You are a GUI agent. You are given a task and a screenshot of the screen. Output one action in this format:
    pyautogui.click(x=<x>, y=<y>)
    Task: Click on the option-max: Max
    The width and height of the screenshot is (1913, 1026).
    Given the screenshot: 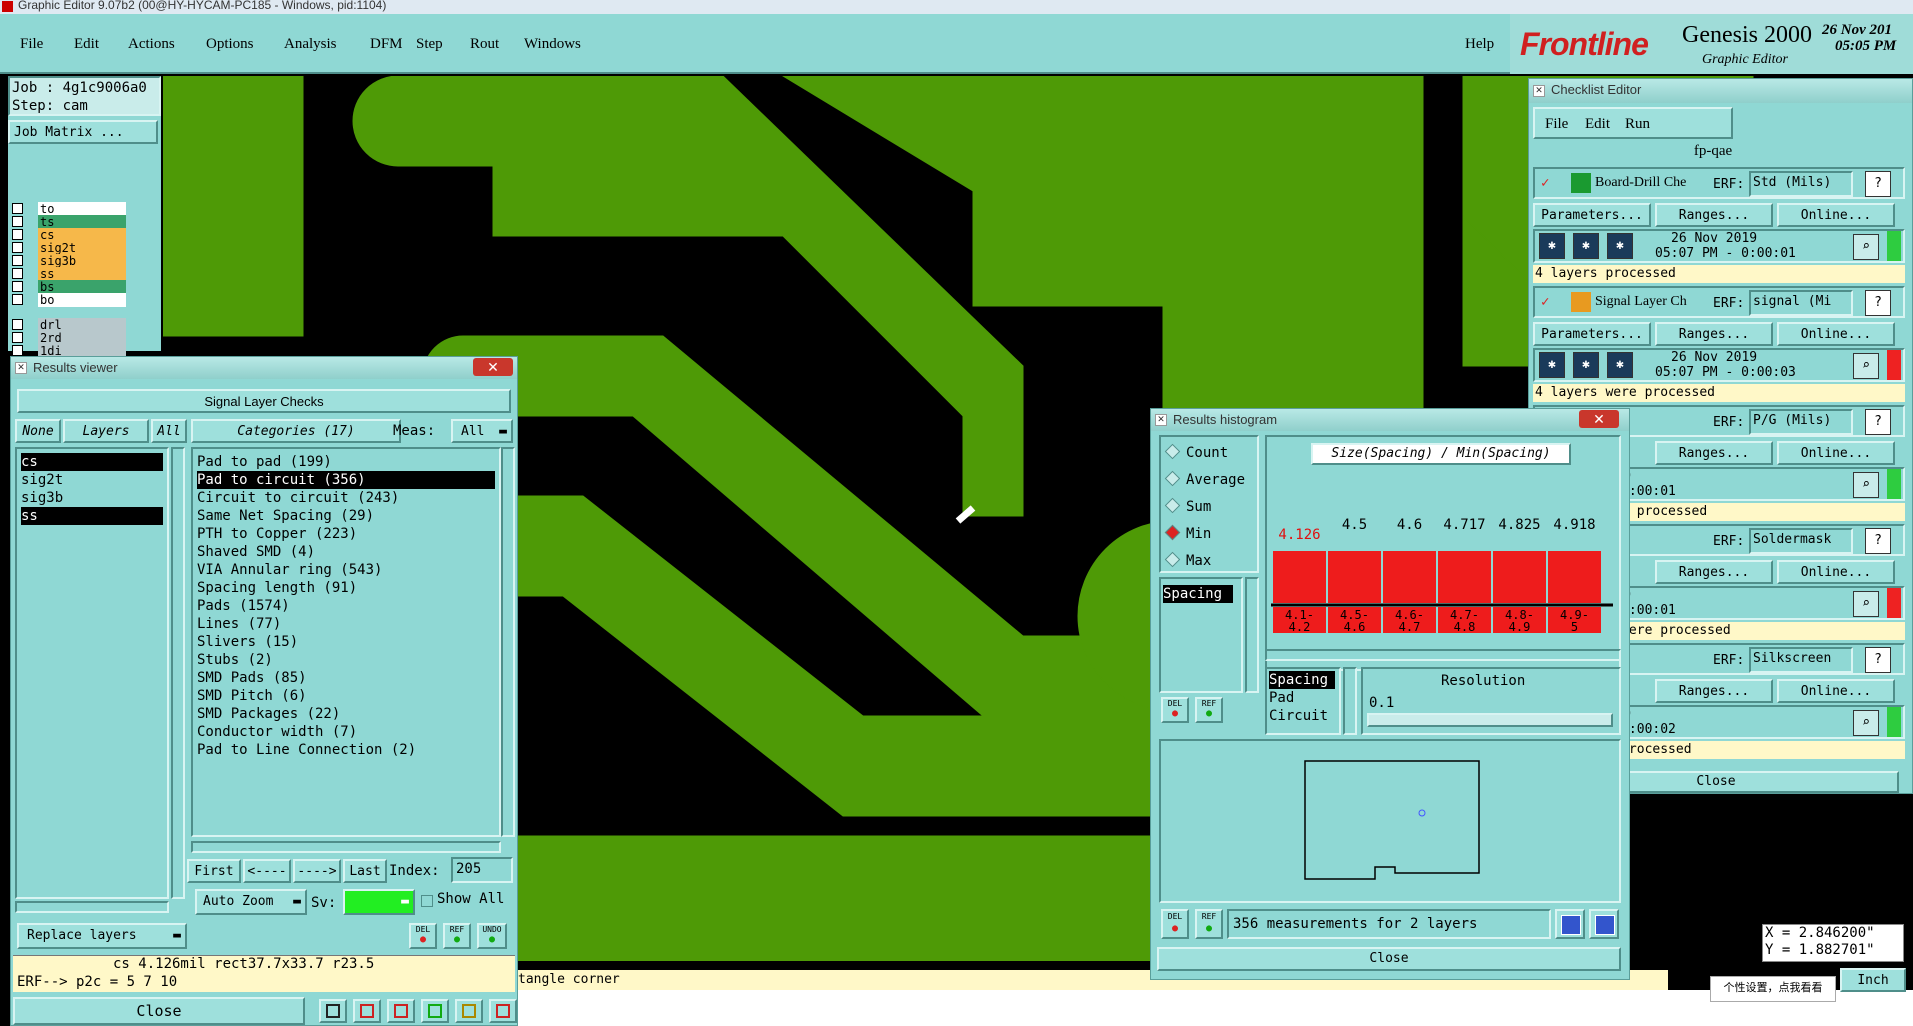 What is the action you would take?
    pyautogui.click(x=1187, y=562)
    